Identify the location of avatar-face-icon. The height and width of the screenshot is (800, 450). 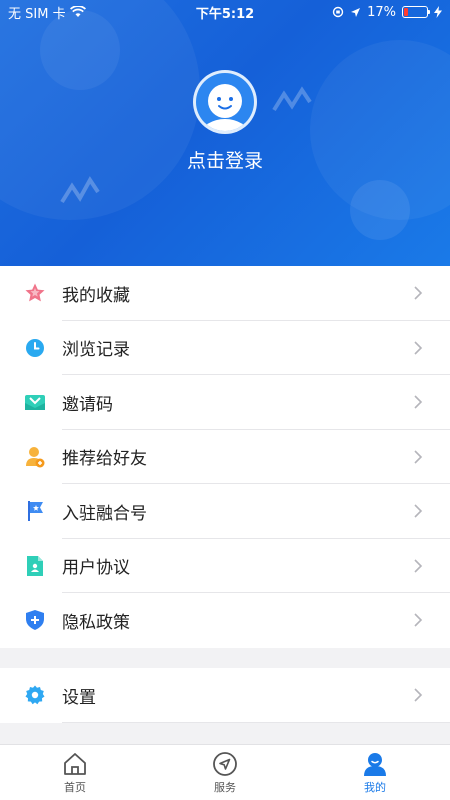
(225, 107).